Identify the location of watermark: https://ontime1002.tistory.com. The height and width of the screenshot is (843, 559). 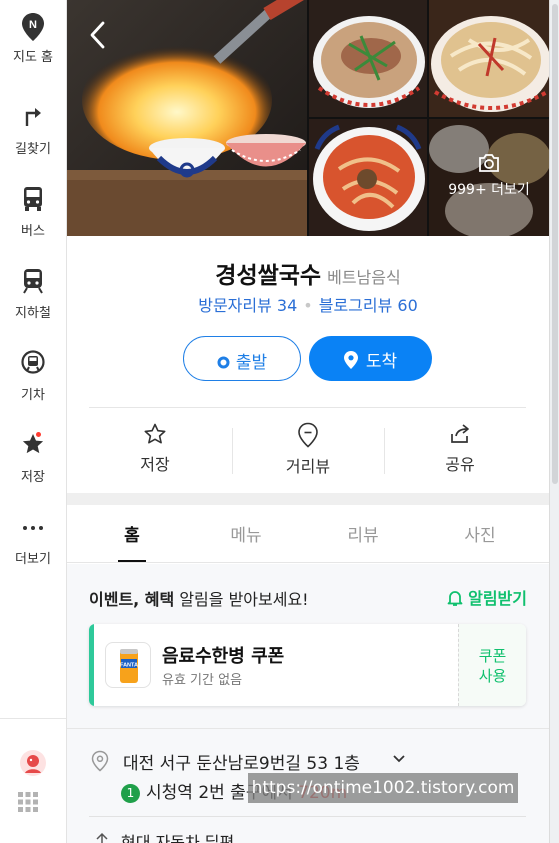
(383, 788).